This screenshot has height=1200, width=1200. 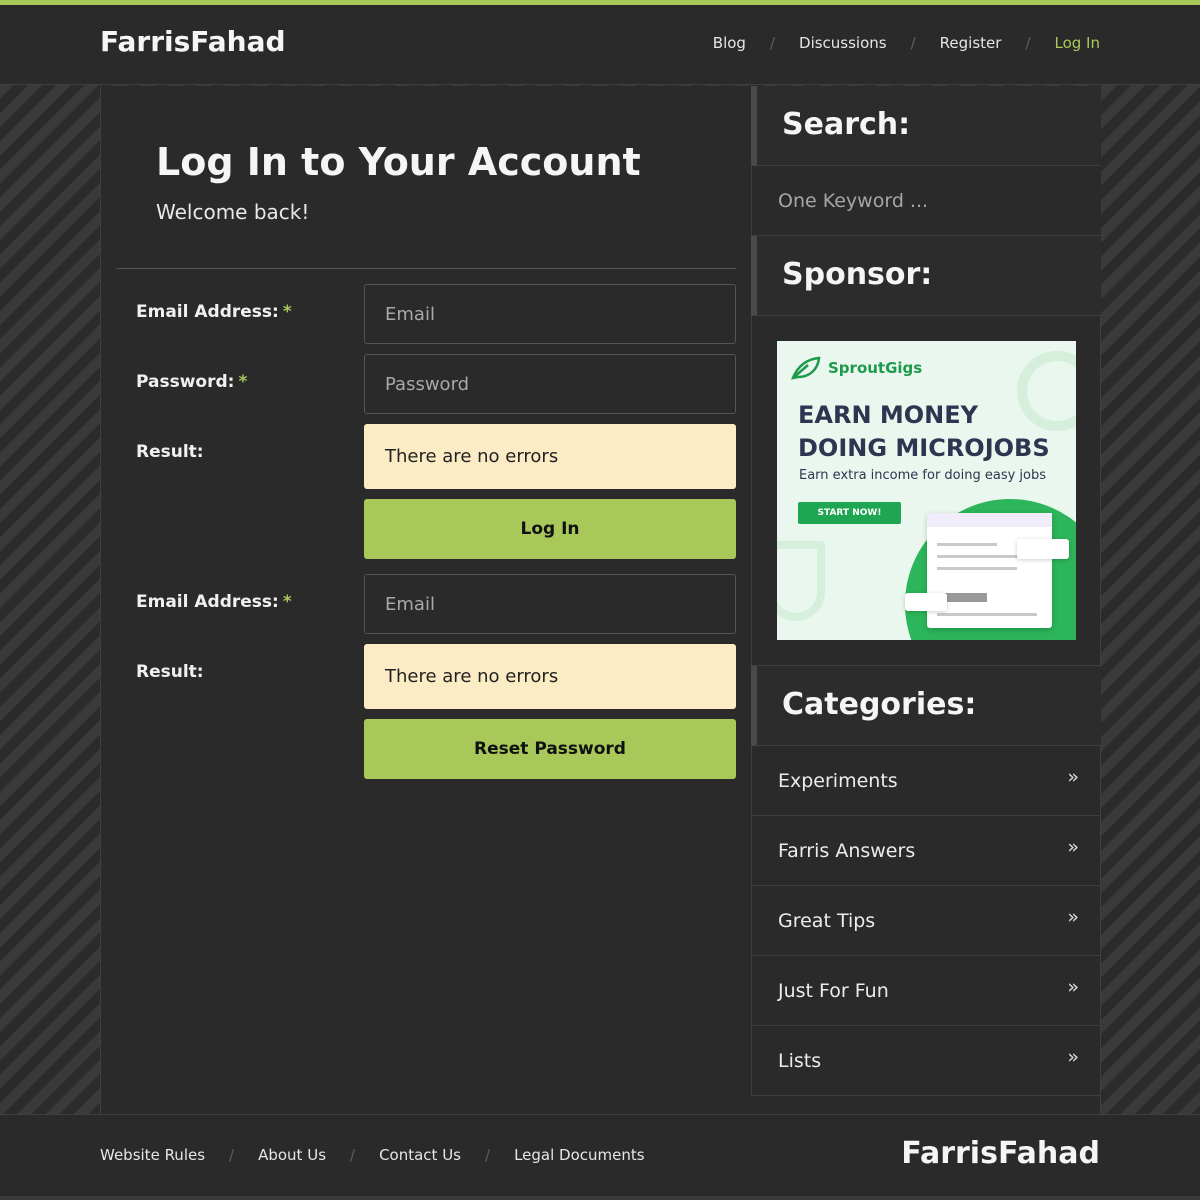 I want to click on login-email-label: Email Address: *, so click(x=214, y=312).